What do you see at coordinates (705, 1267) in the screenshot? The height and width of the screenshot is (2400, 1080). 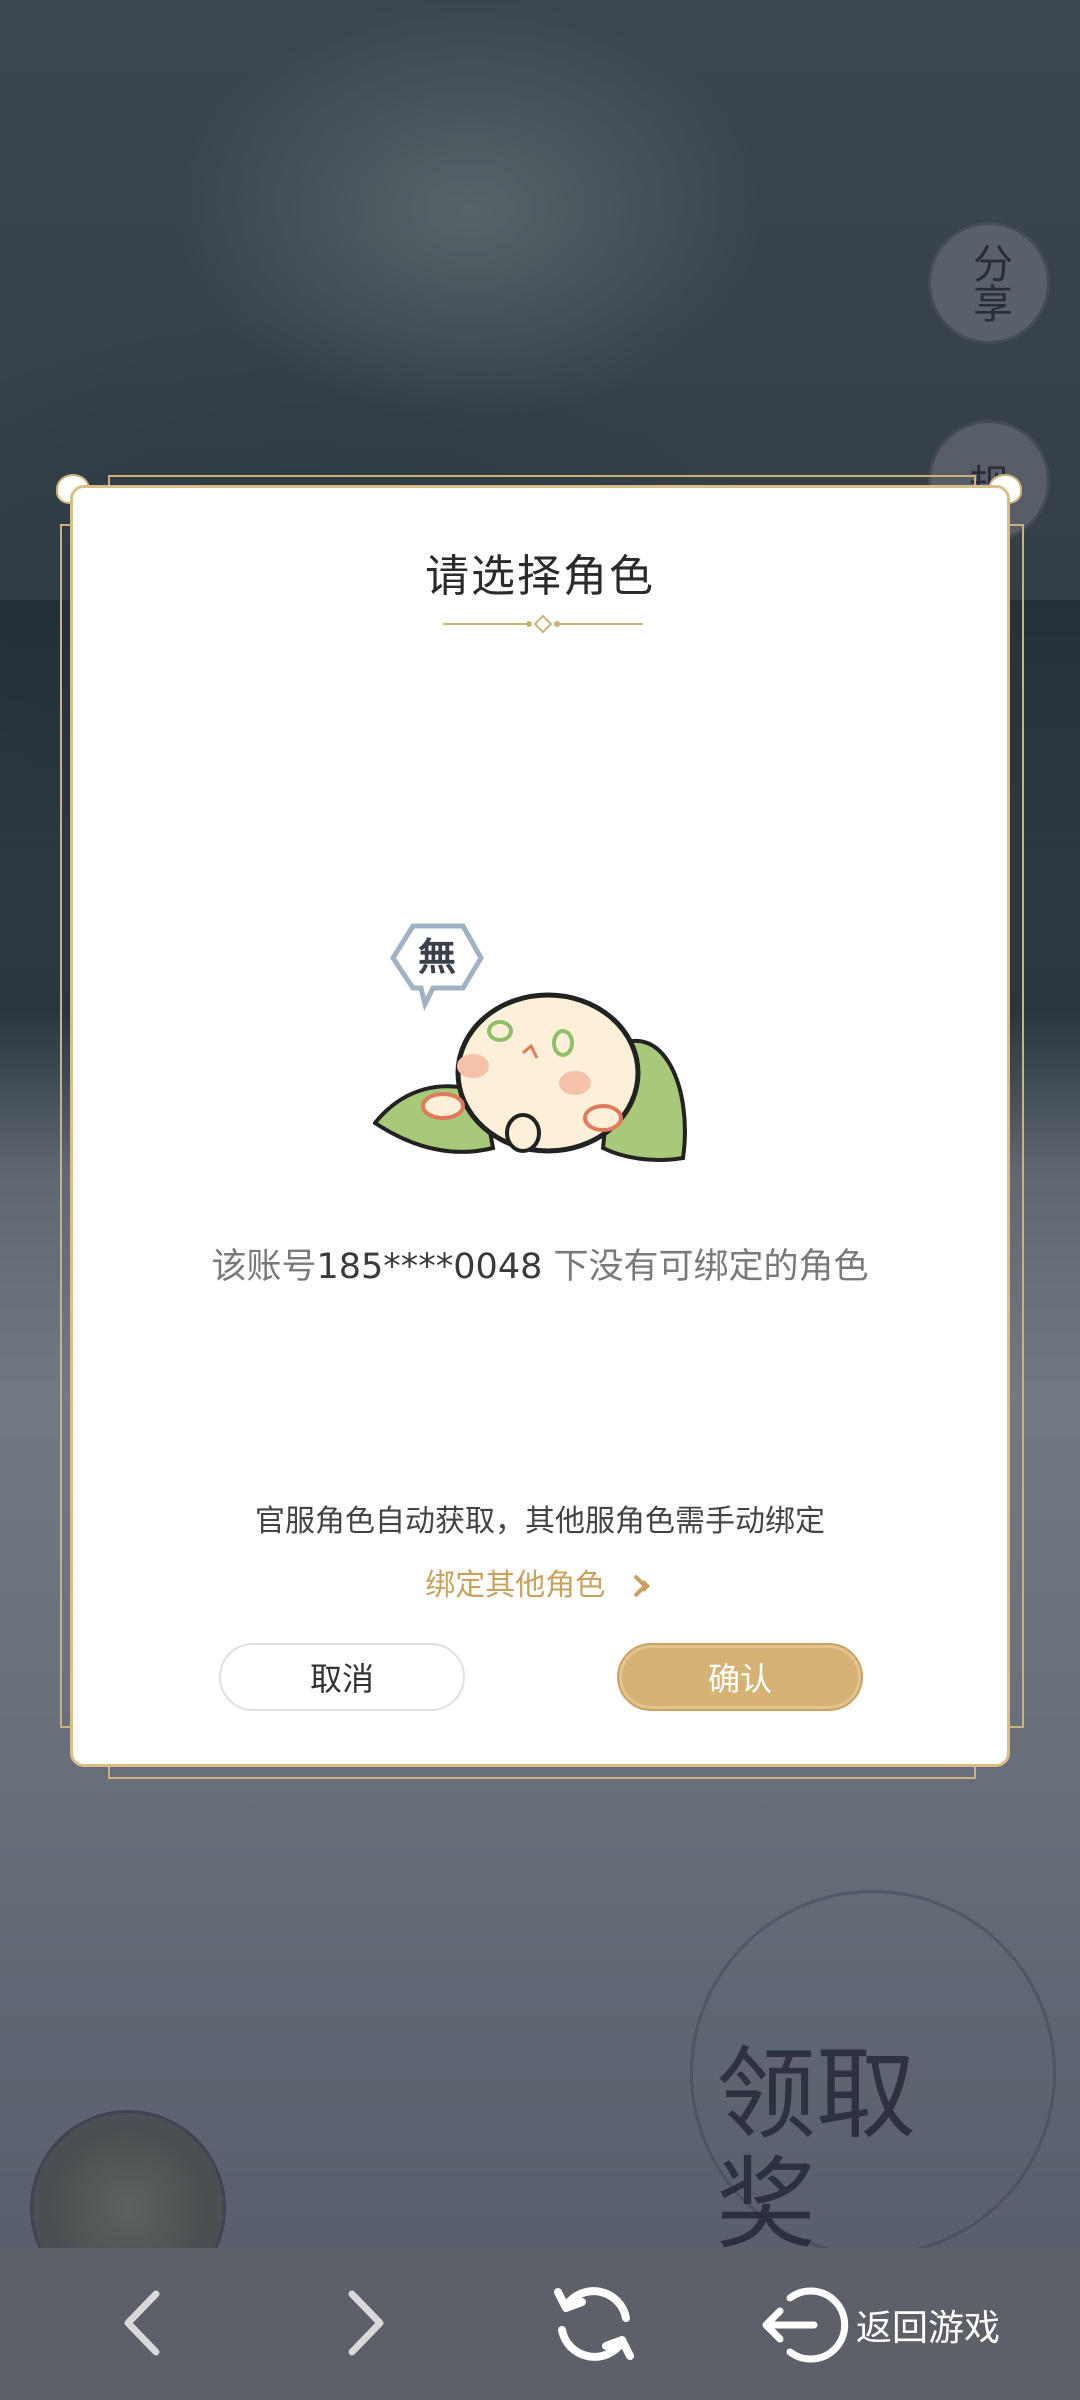 I see `empty-suffix: 下没有可绑定的角色` at bounding box center [705, 1267].